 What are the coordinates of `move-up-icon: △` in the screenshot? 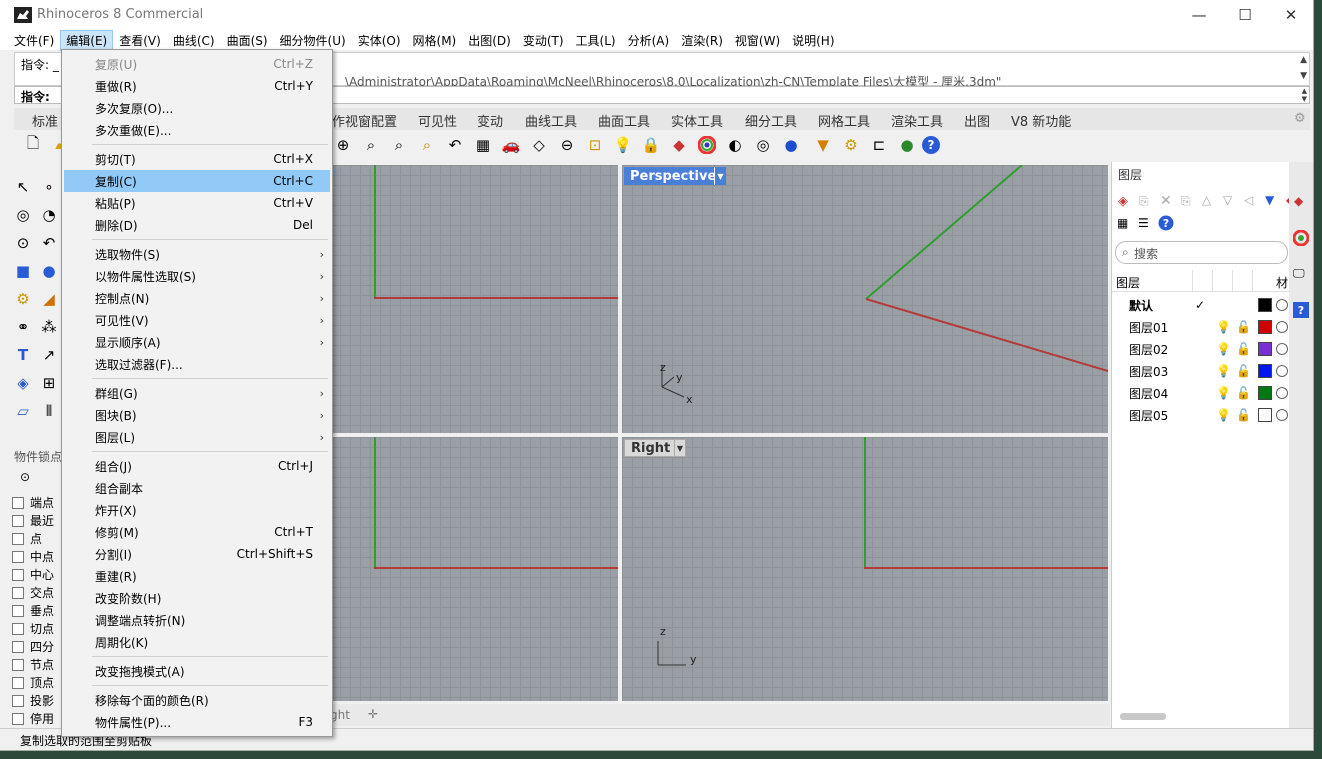 It's located at (1206, 200).